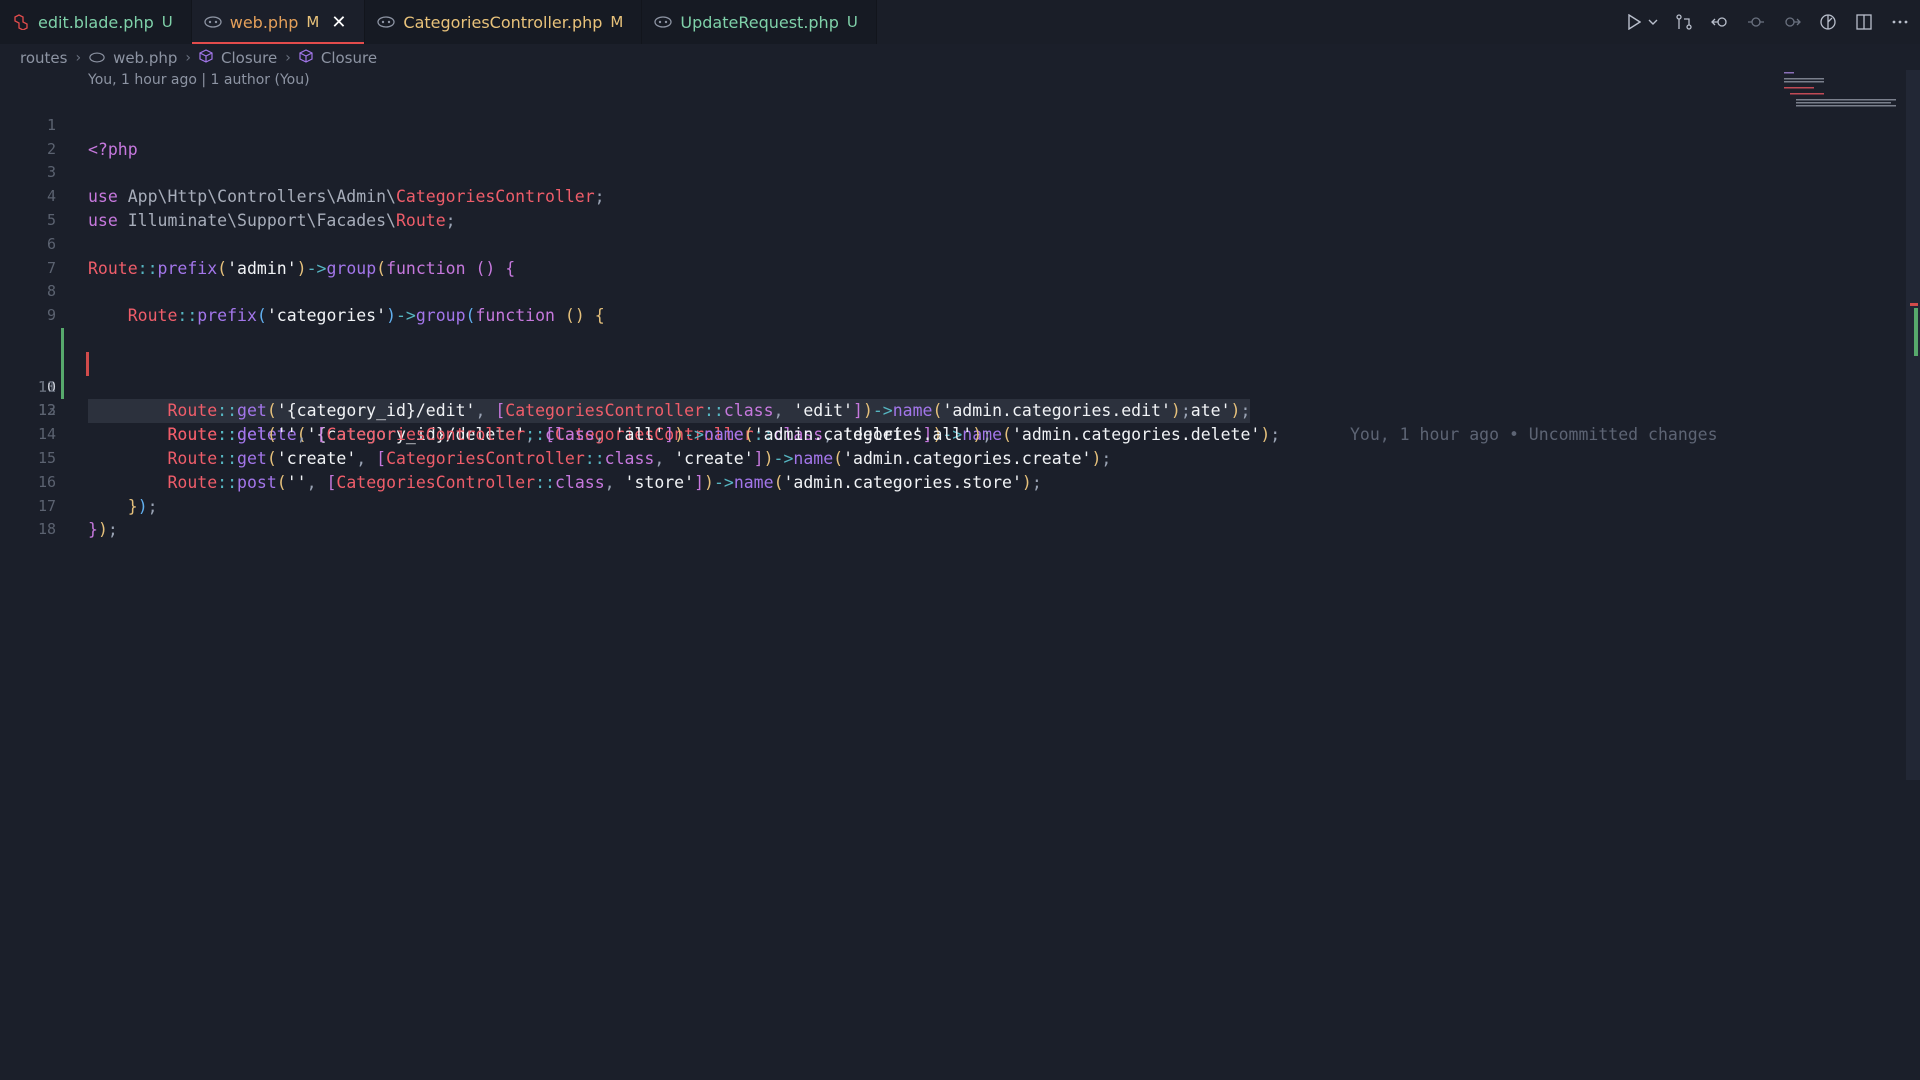  What do you see at coordinates (1900, 22) in the screenshot?
I see `more-icon` at bounding box center [1900, 22].